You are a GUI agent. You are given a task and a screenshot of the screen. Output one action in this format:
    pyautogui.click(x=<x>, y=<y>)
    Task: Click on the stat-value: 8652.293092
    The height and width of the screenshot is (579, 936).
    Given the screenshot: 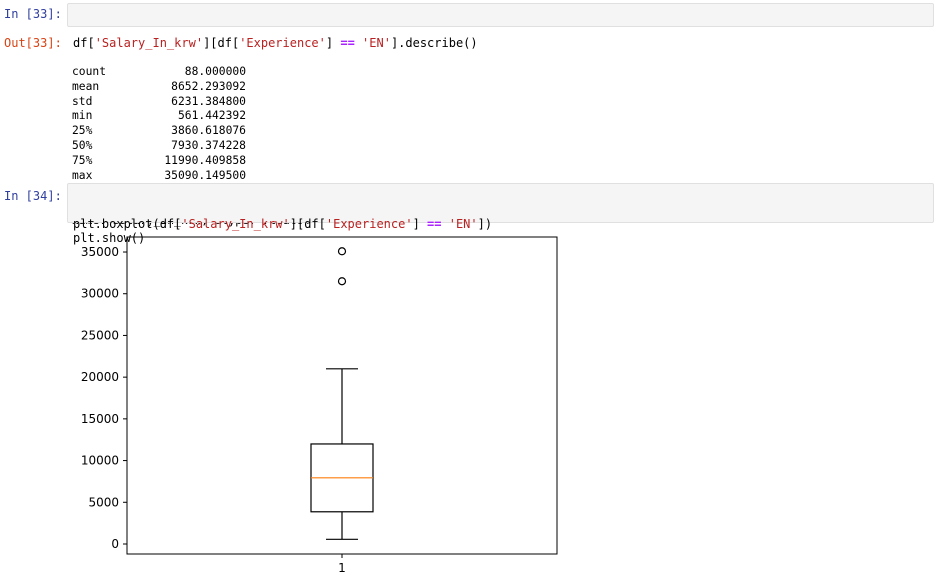 What is the action you would take?
    pyautogui.click(x=208, y=86)
    